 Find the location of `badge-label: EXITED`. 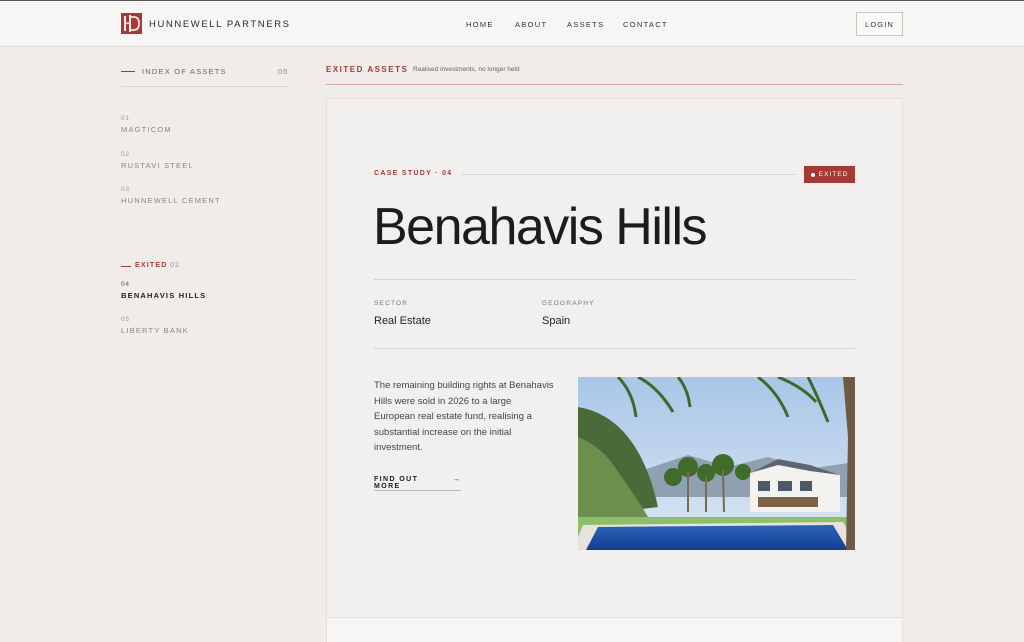

badge-label: EXITED is located at coordinates (833, 174).